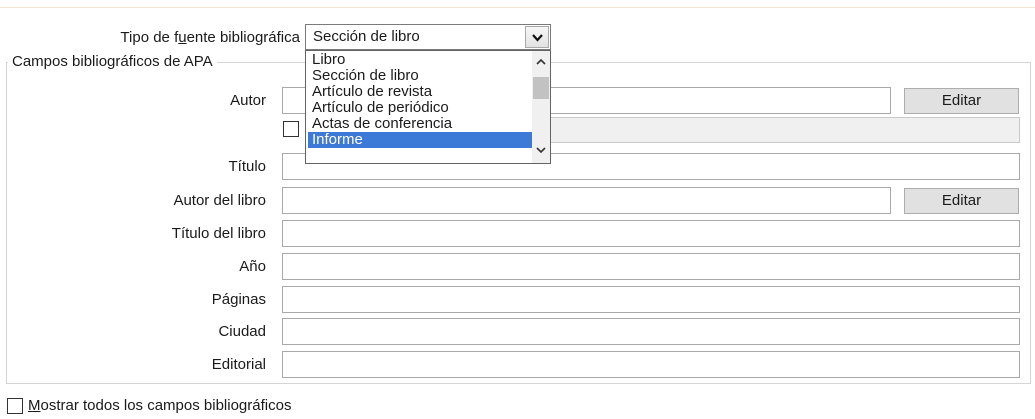 This screenshot has height=419, width=1035. What do you see at coordinates (541, 107) in the screenshot?
I see `dropdown-scrollbar` at bounding box center [541, 107].